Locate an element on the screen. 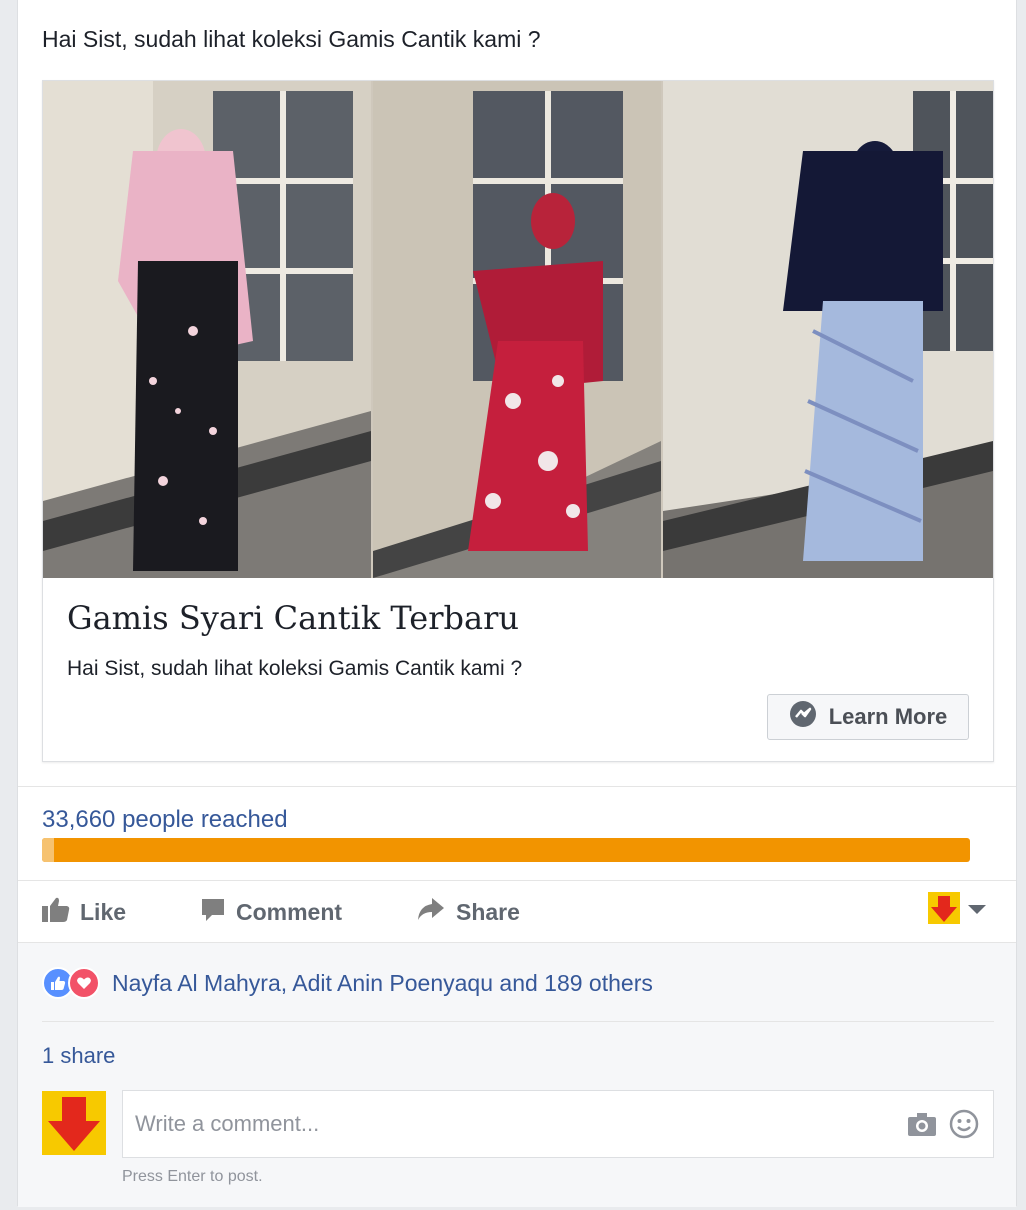  reach-text: 33,660 people reached is located at coordinates (165, 820).